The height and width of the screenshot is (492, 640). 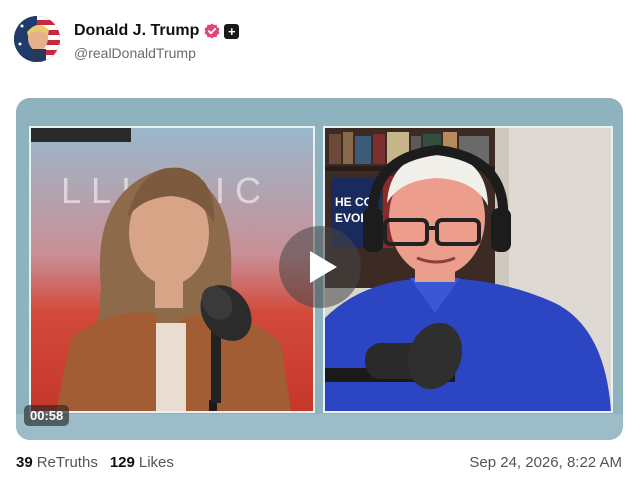 What do you see at coordinates (47, 415) in the screenshot?
I see `video-duration: 00:58` at bounding box center [47, 415].